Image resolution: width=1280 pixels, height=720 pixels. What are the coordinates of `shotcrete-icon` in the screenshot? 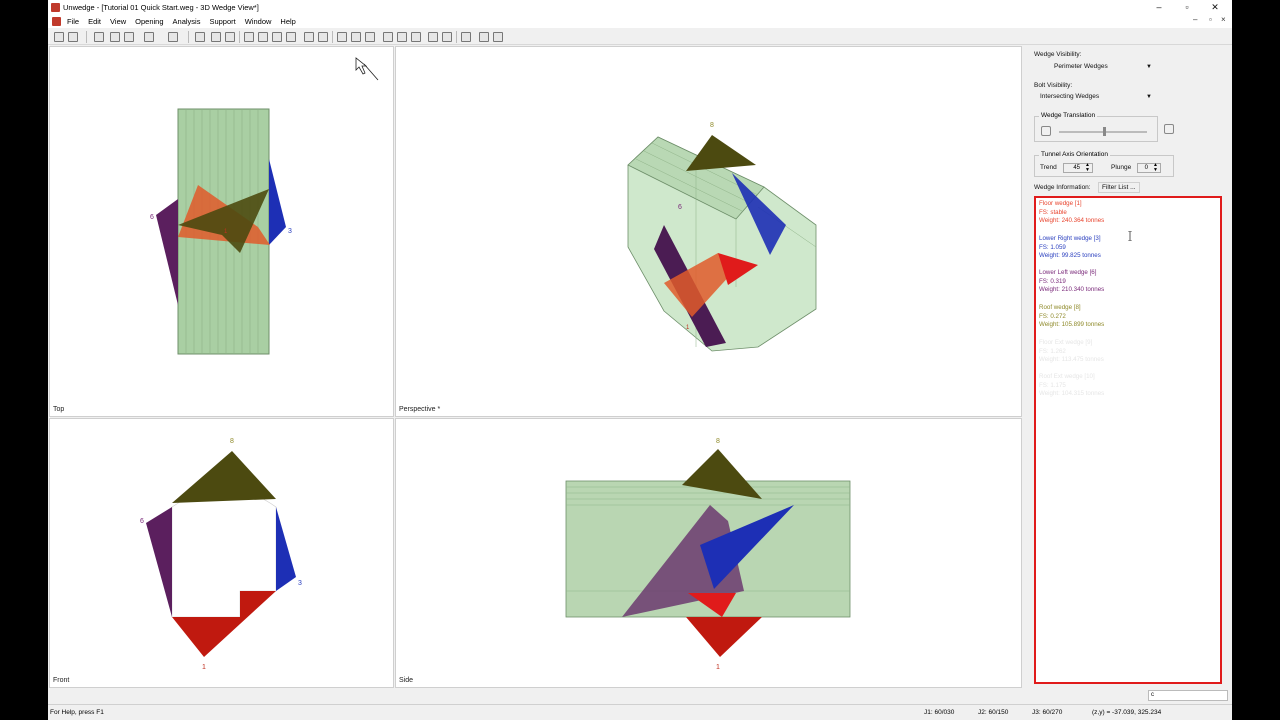 It's located at (402, 37).